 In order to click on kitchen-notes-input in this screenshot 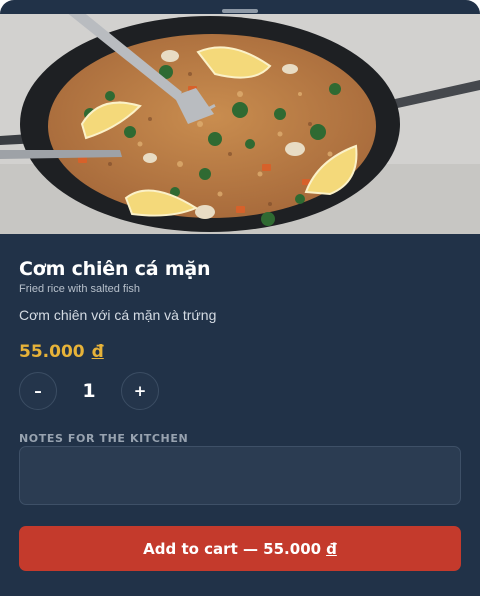, I will do `click(240, 475)`.